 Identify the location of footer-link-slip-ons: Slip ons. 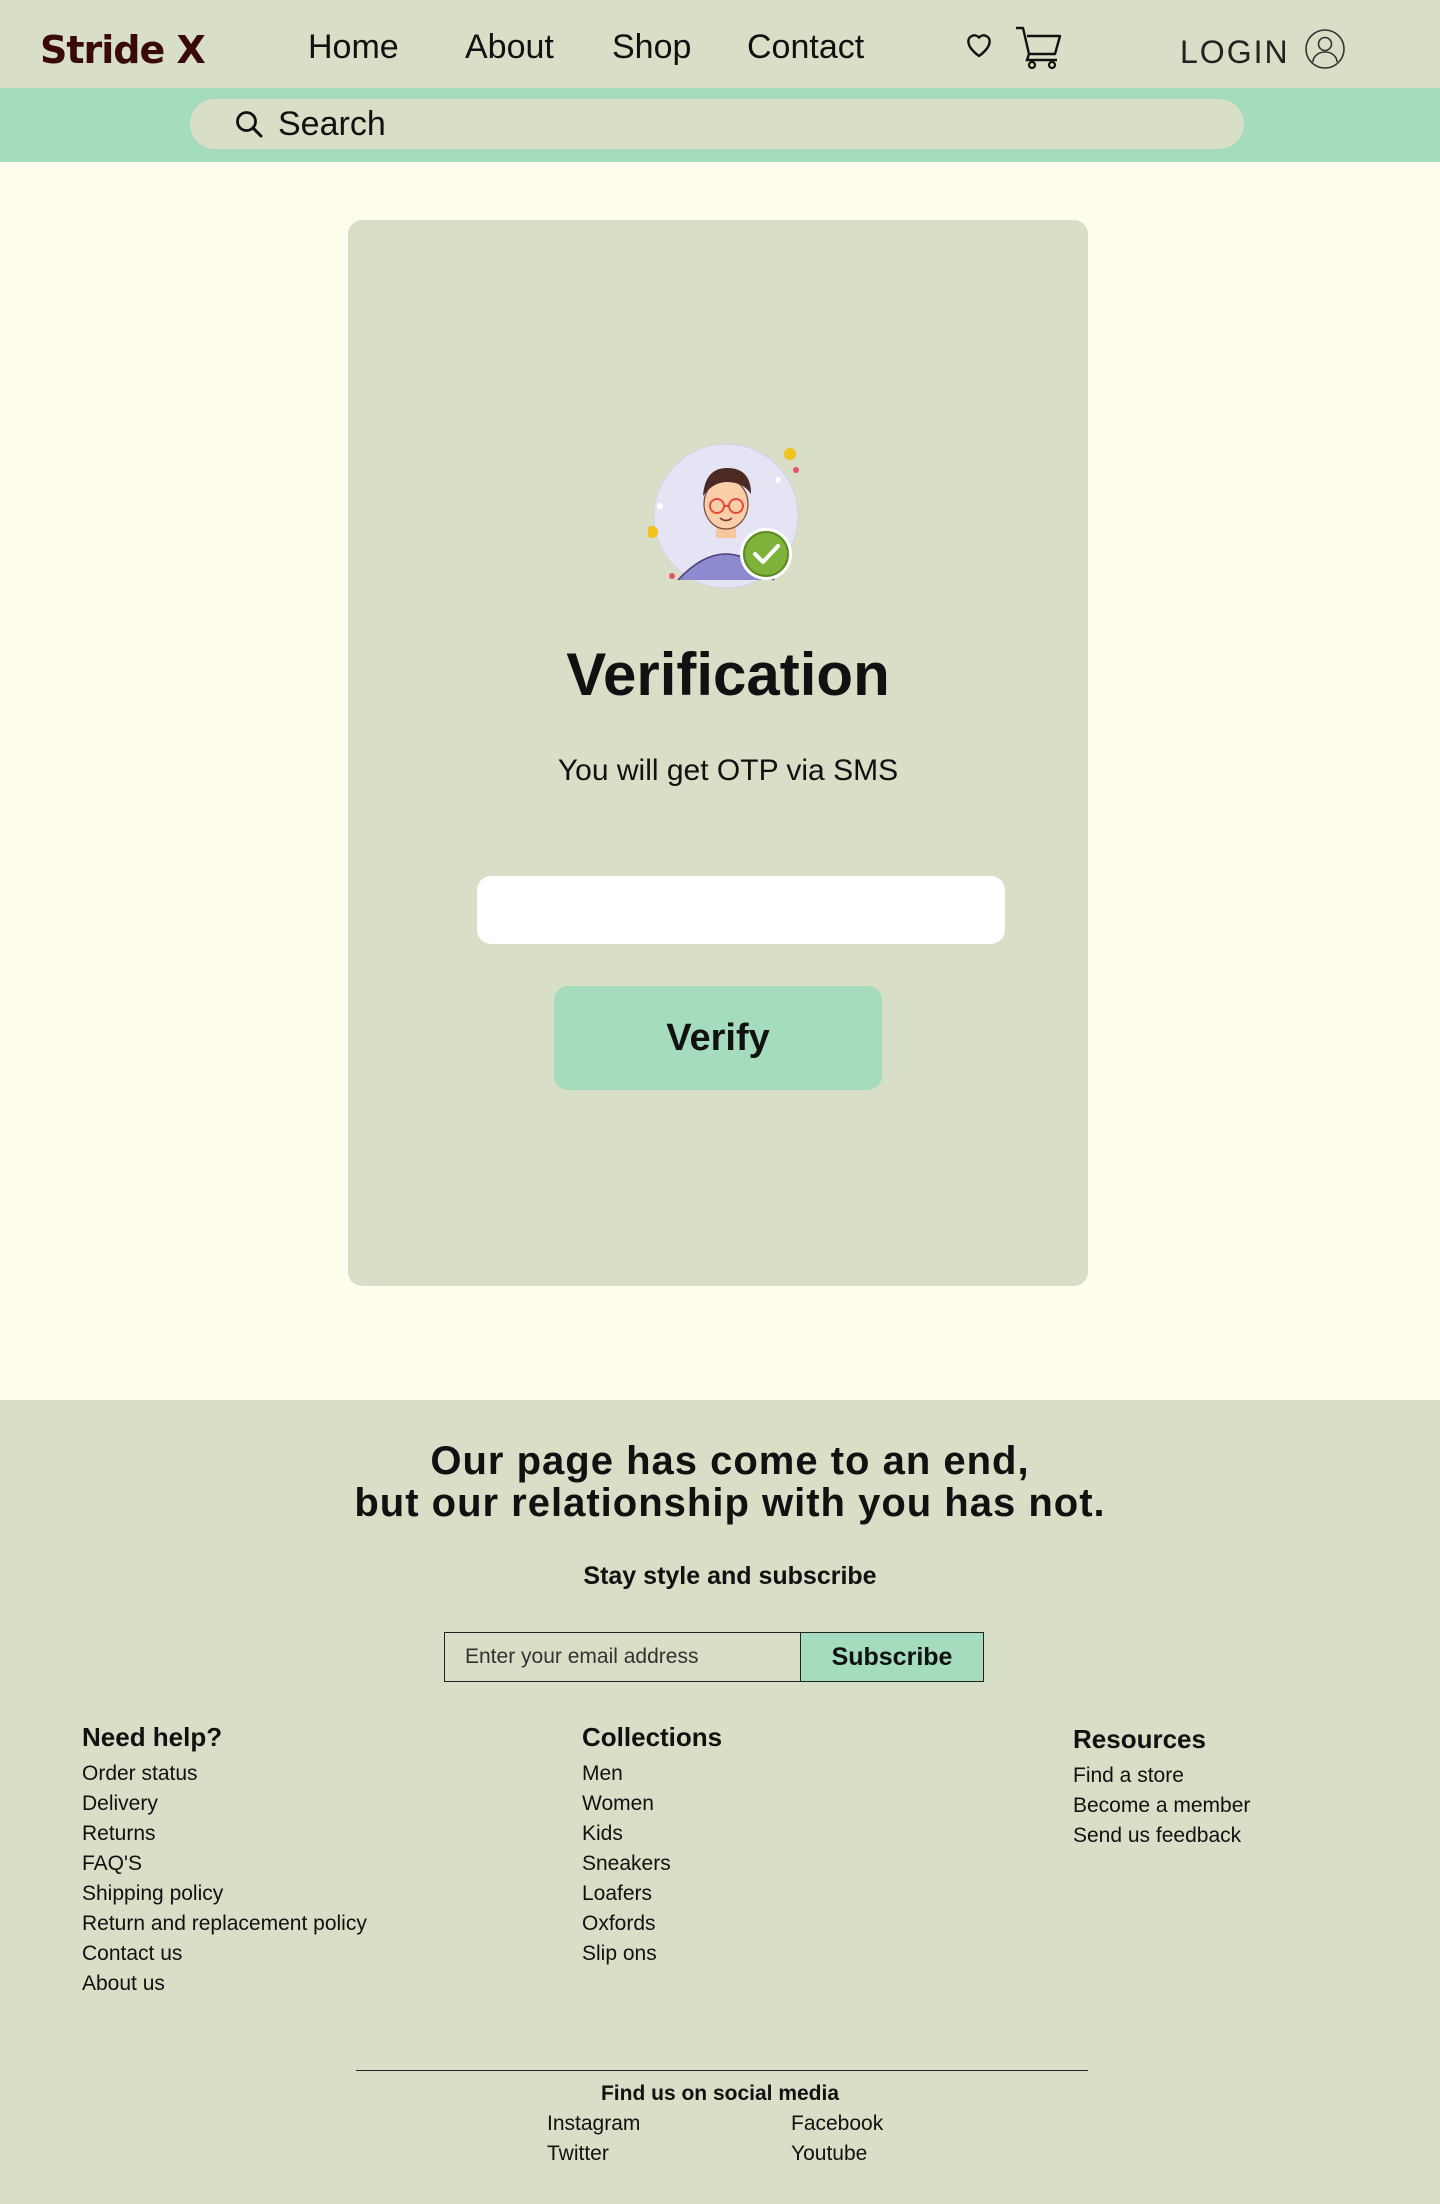
(652, 1954).